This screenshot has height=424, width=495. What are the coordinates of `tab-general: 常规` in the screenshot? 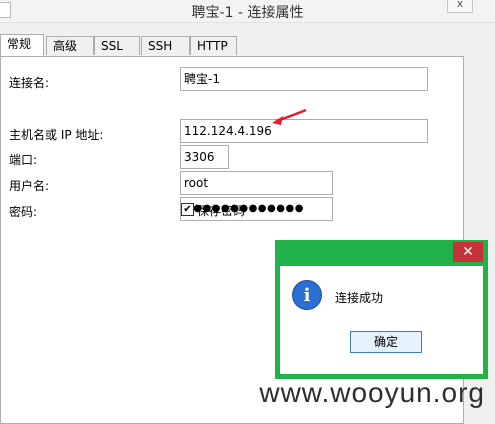 It's located at (22, 45).